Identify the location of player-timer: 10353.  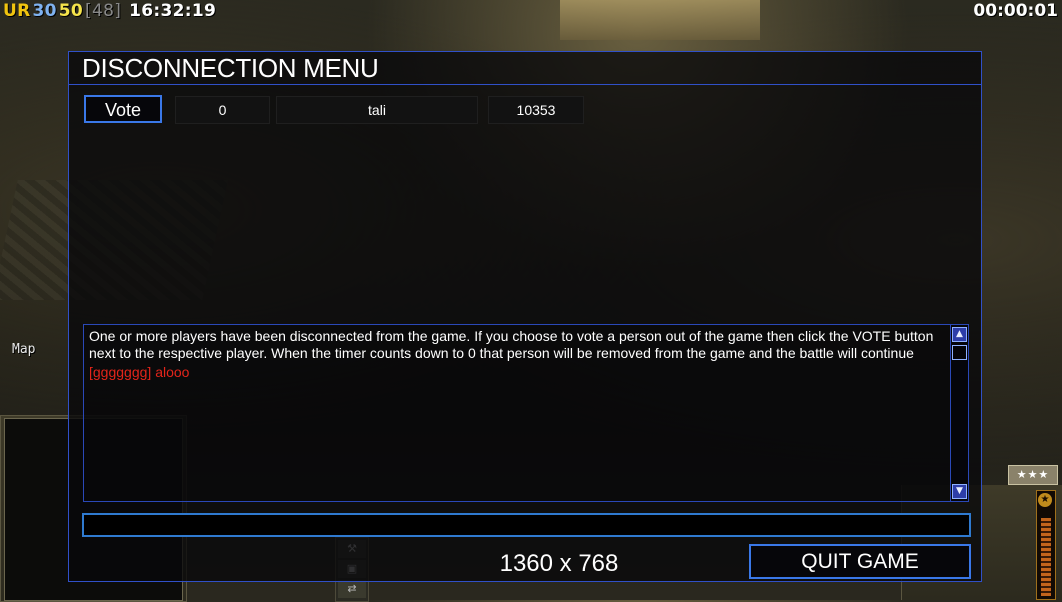
(536, 110).